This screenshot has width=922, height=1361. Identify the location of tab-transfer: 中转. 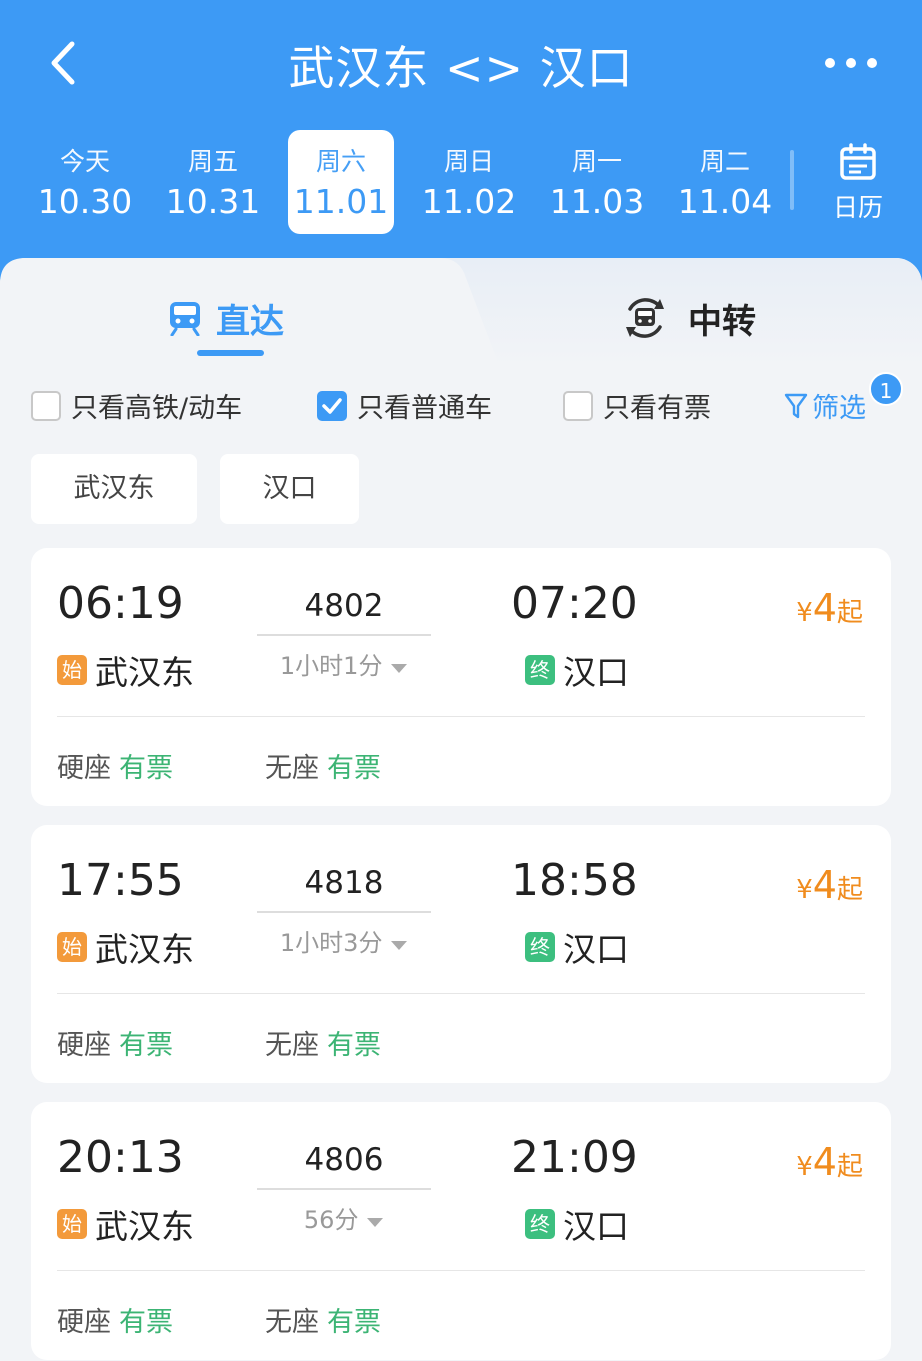
(689, 318).